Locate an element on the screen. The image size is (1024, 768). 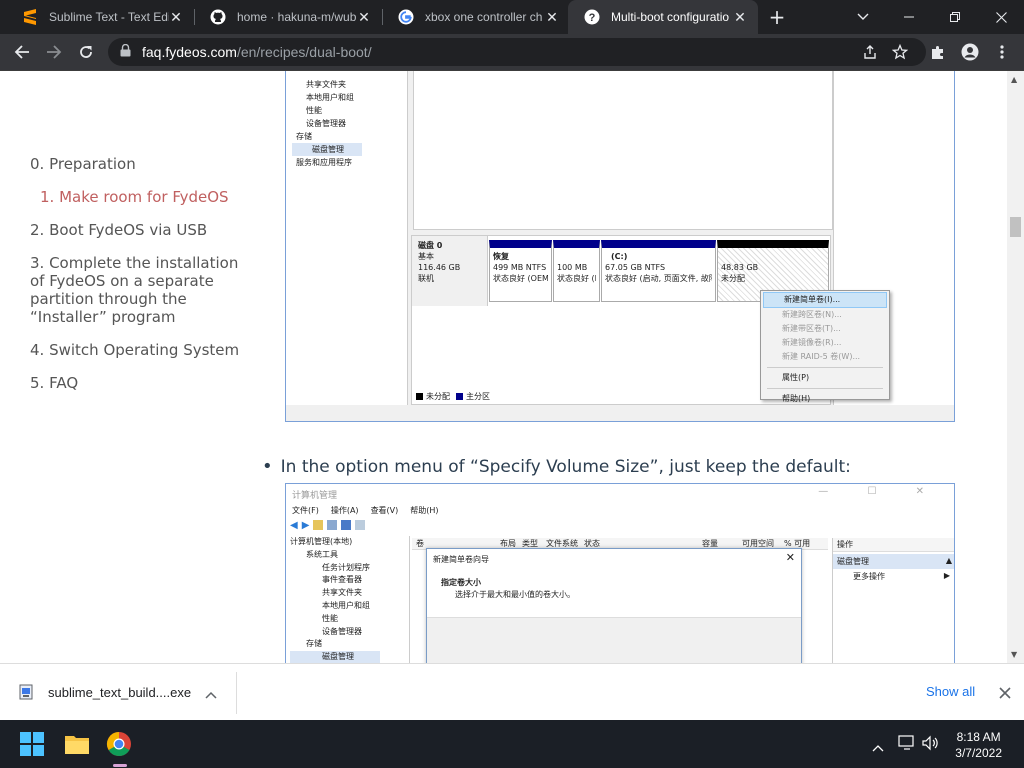
show-all-button: Show all is located at coordinates (950, 691).